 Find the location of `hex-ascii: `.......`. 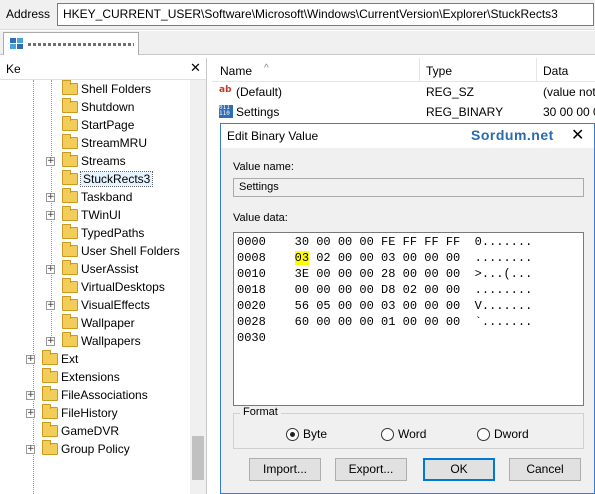

hex-ascii: `....... is located at coordinates (503, 322).